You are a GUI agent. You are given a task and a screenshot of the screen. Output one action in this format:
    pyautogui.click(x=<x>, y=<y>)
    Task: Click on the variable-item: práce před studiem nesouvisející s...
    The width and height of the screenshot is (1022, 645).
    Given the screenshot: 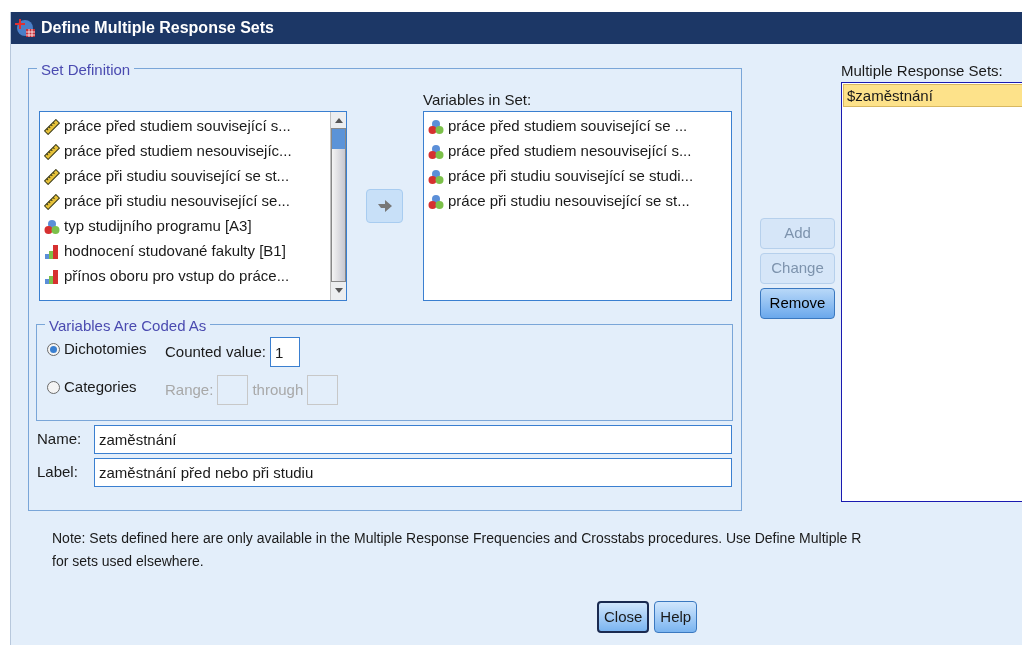 What is the action you would take?
    pyautogui.click(x=577, y=151)
    